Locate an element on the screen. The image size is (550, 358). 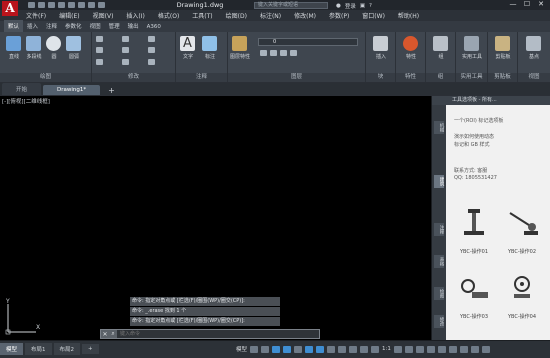
tab-annotate: 注释 is located at coordinates (51, 26).